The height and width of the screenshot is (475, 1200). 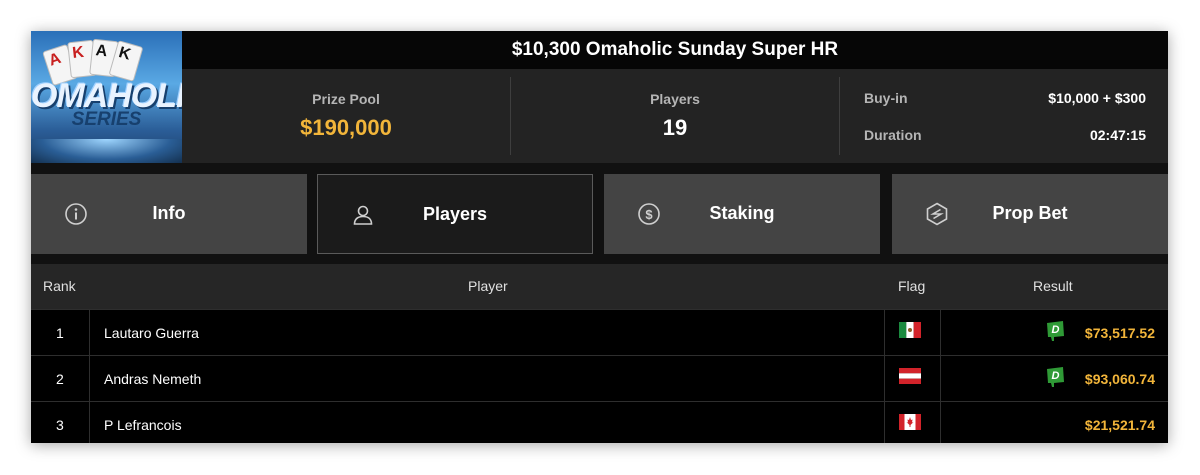 I want to click on result-cell: $21,521.74, so click(x=1119, y=425).